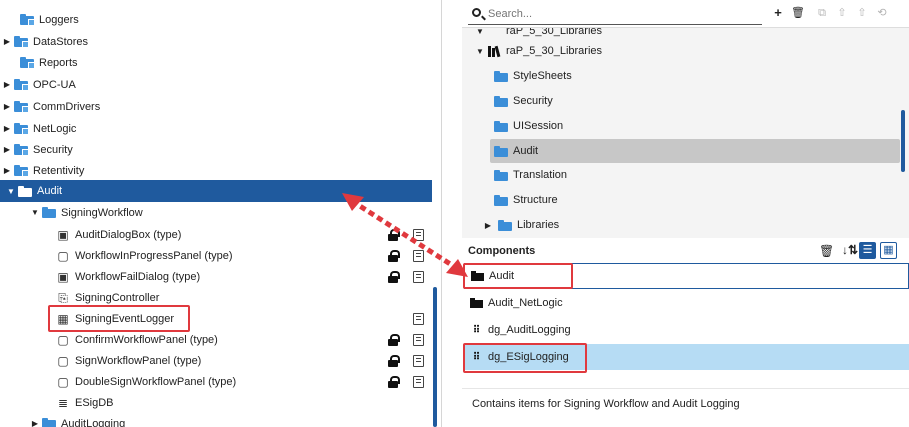 The image size is (909, 427). What do you see at coordinates (685, 388) in the screenshot?
I see `divider` at bounding box center [685, 388].